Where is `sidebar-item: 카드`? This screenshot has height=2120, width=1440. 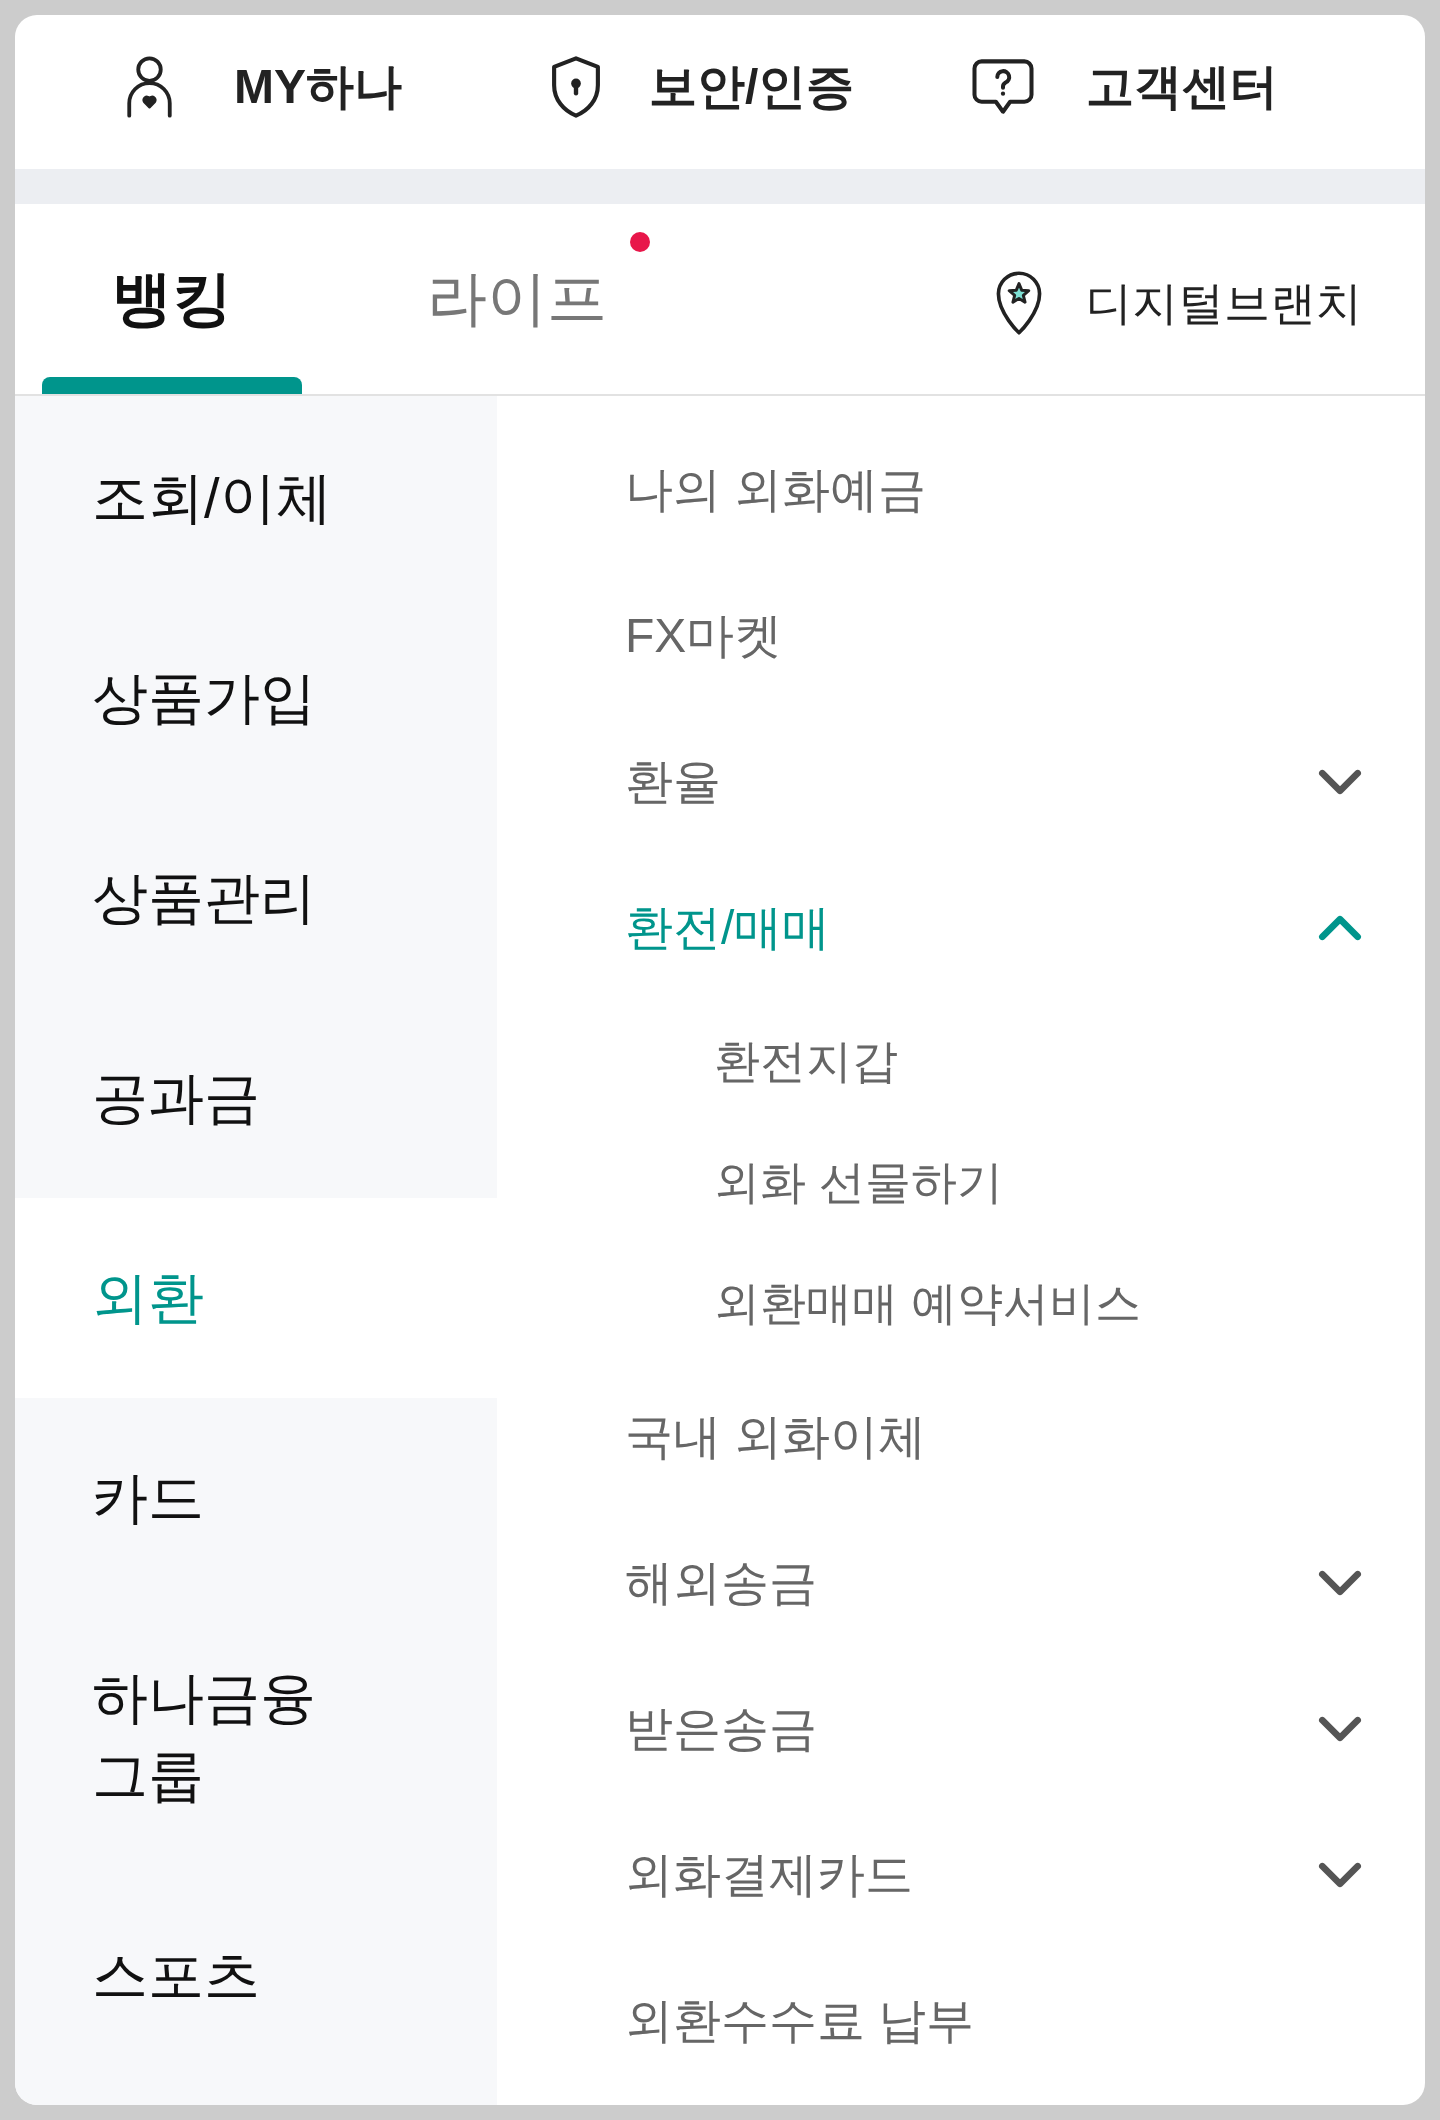
sidebar-item: 카드 is located at coordinates (256, 1498).